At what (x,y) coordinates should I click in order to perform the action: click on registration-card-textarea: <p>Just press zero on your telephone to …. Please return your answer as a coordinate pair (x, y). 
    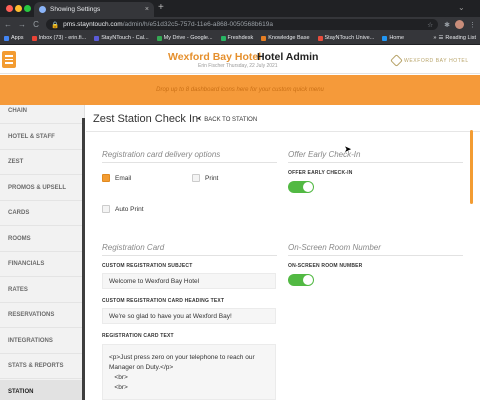
    Looking at the image, I should click on (189, 372).